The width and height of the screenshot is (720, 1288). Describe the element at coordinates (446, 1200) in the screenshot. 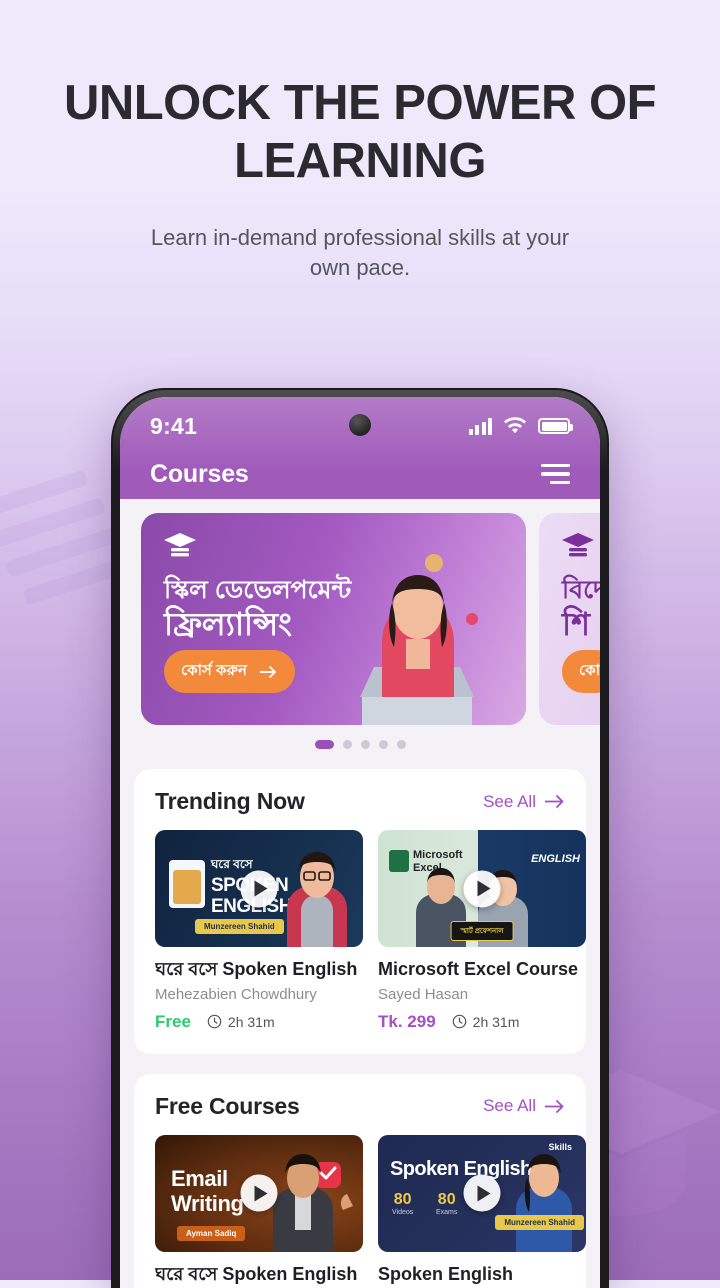

I see `thumbnail-stat2-number: 80` at that location.